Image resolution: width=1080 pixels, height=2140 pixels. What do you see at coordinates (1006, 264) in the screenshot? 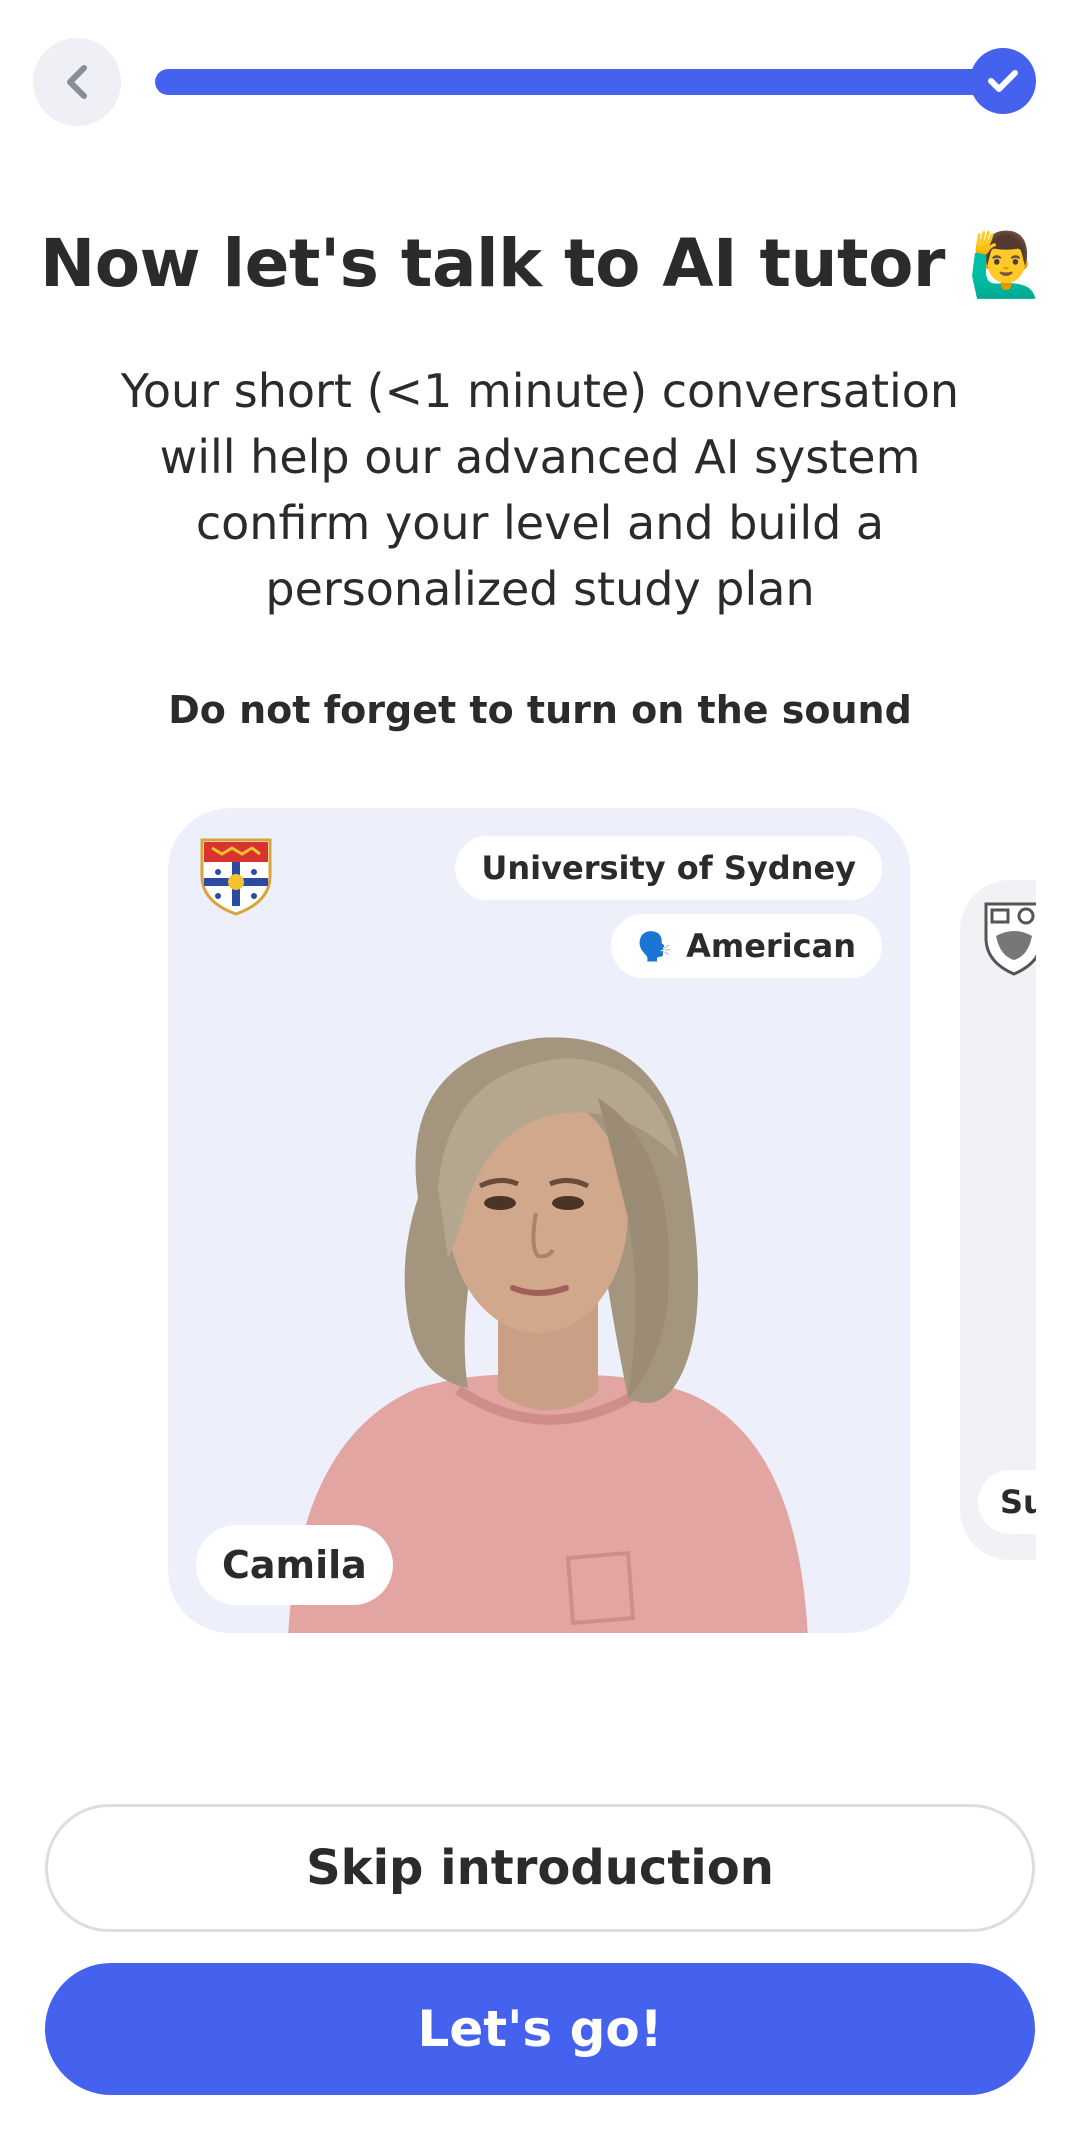
I see `raising-hand-icon: 🙋‍♂️` at bounding box center [1006, 264].